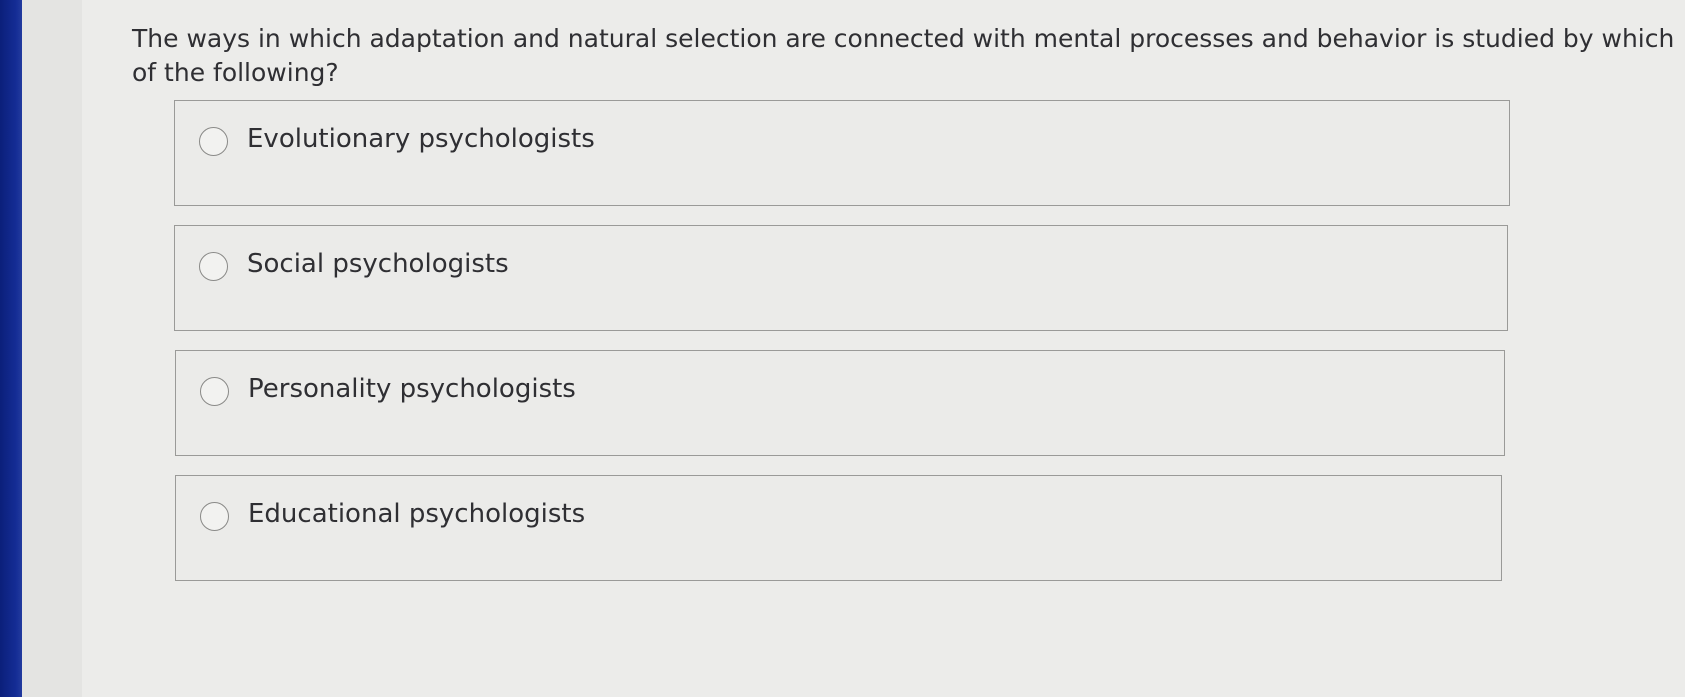 The width and height of the screenshot is (1685, 697). Describe the element at coordinates (11, 348) in the screenshot. I see `monitor-bezel` at that location.